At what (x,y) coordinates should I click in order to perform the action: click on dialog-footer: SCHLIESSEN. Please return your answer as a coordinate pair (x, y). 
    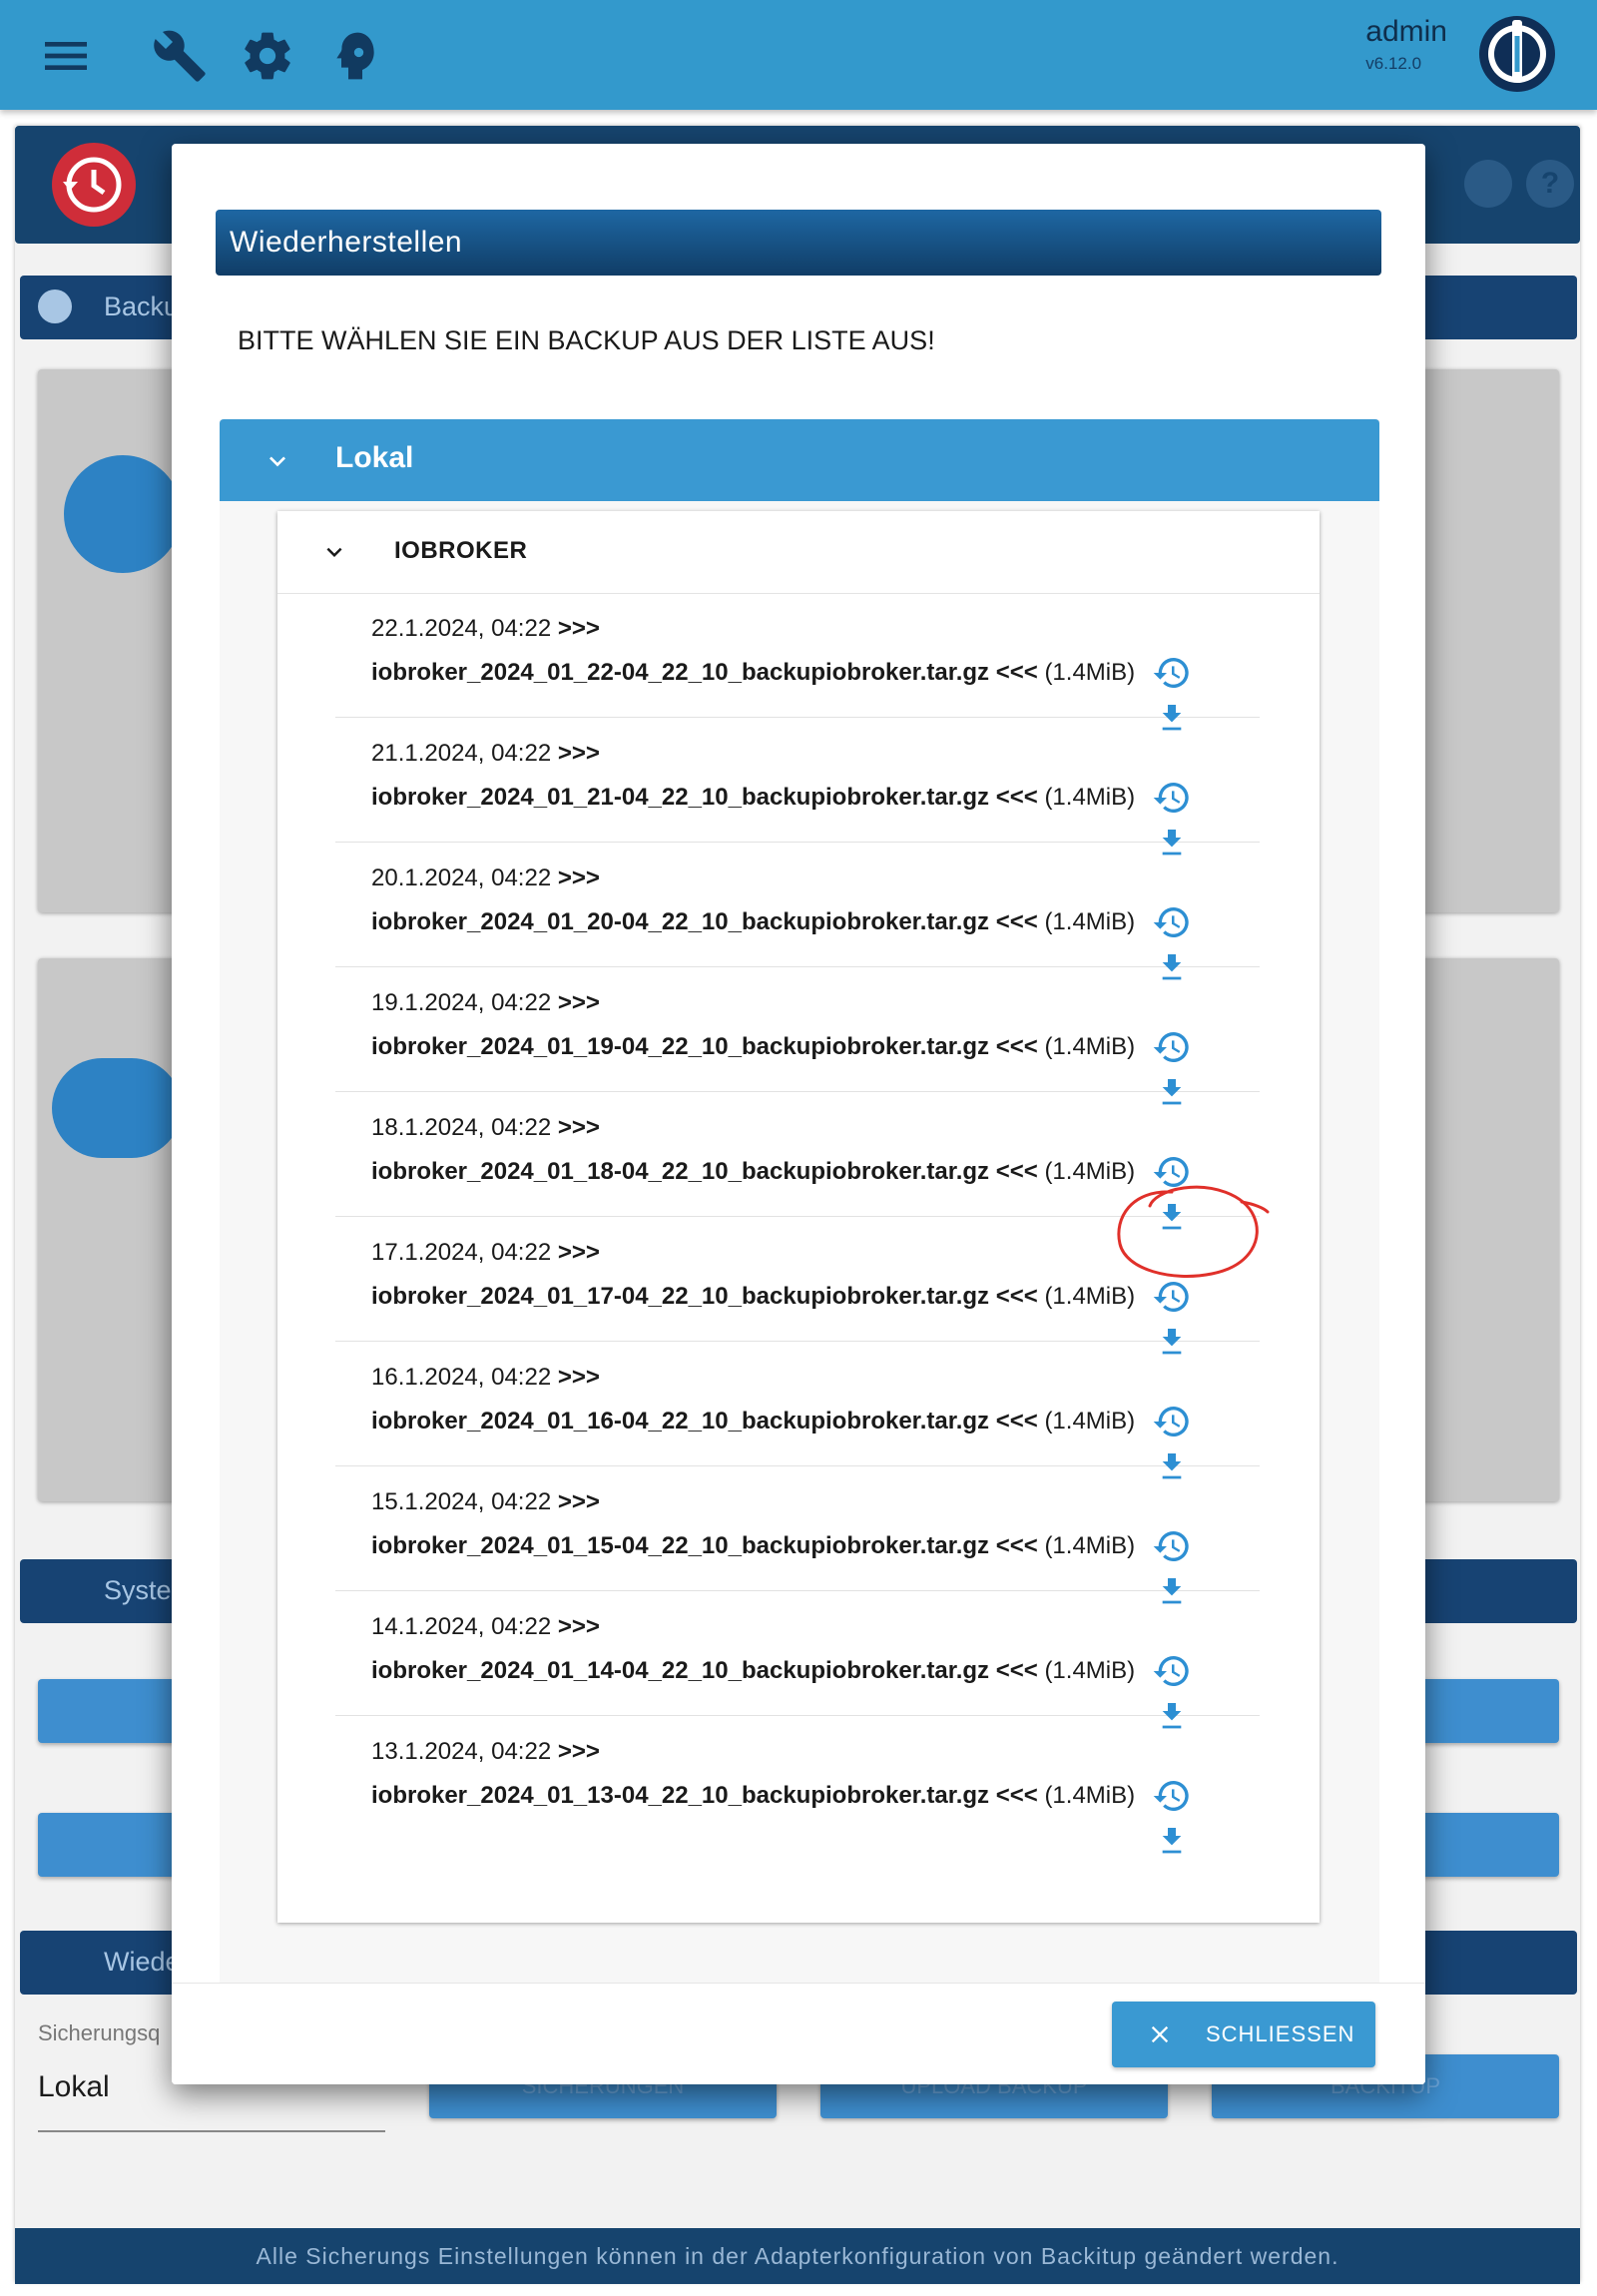
    Looking at the image, I should click on (798, 2034).